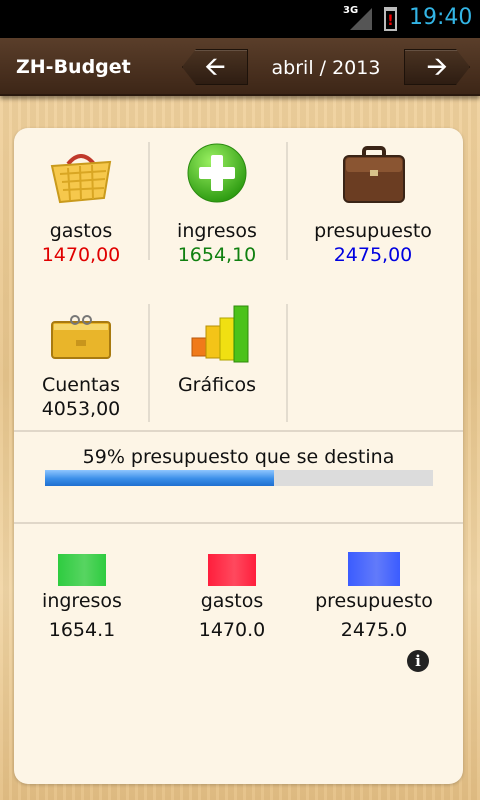 The height and width of the screenshot is (800, 480). I want to click on info-icon: i, so click(418, 661).